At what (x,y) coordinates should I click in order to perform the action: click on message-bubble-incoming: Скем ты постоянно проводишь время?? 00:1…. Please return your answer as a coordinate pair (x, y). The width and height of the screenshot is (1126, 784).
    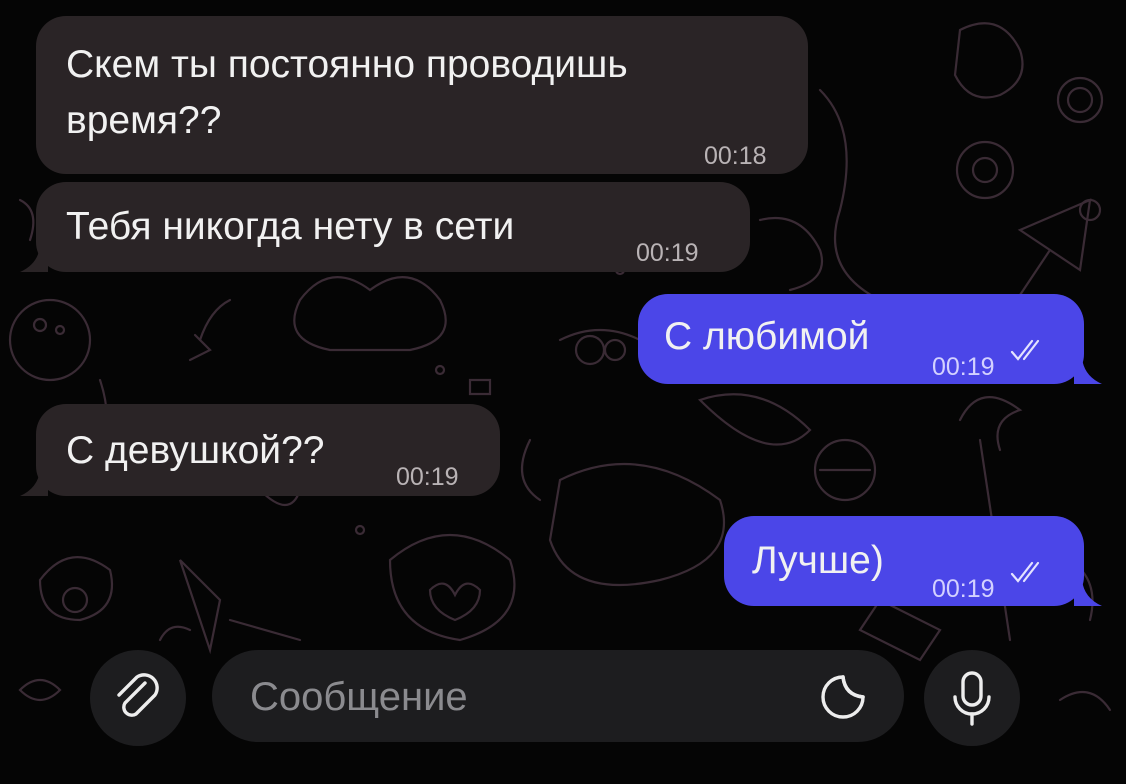
    Looking at the image, I should click on (422, 95).